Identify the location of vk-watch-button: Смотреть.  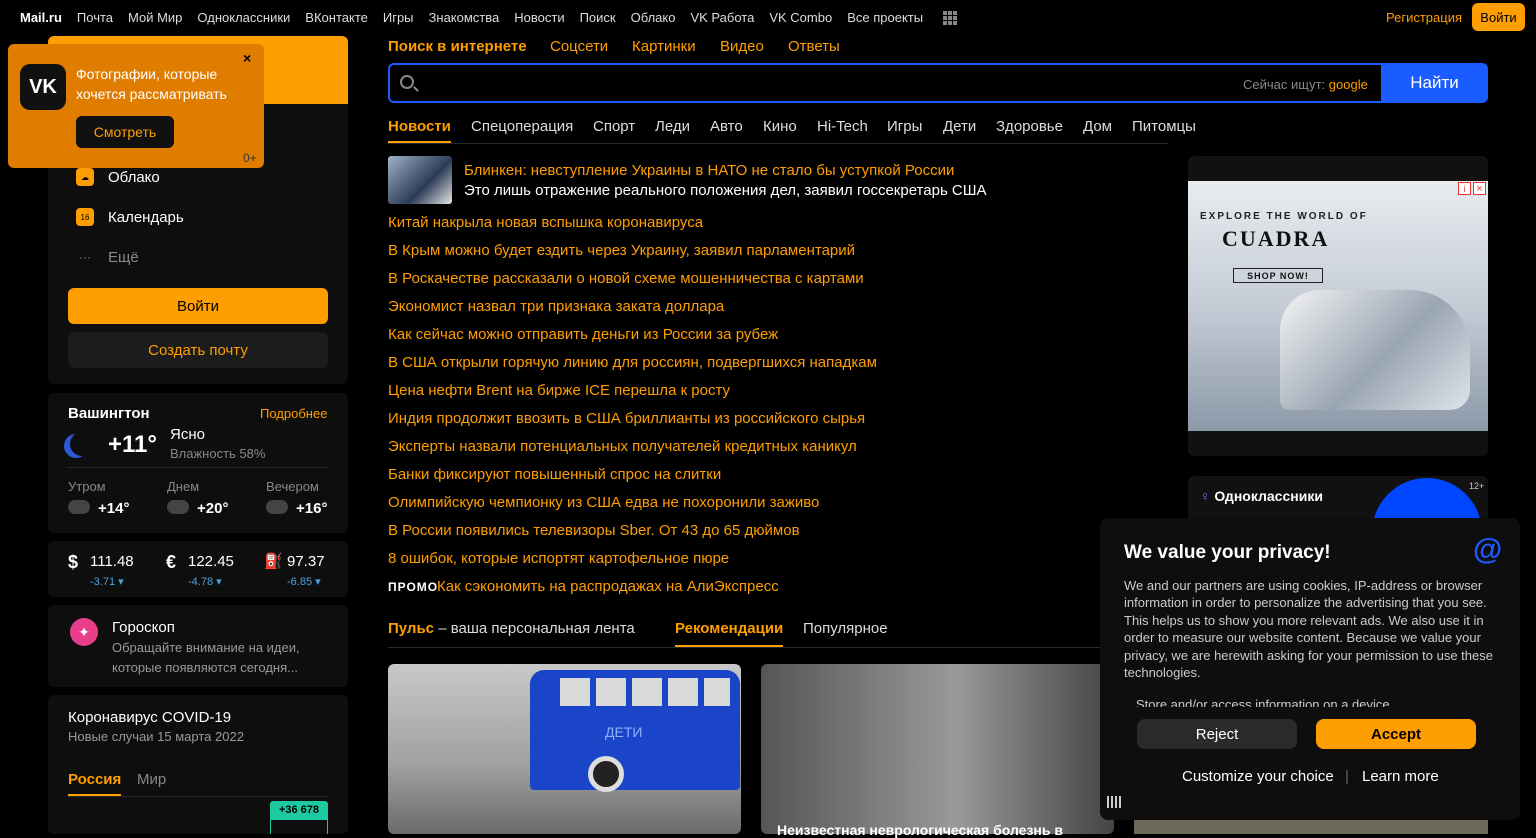
(125, 132).